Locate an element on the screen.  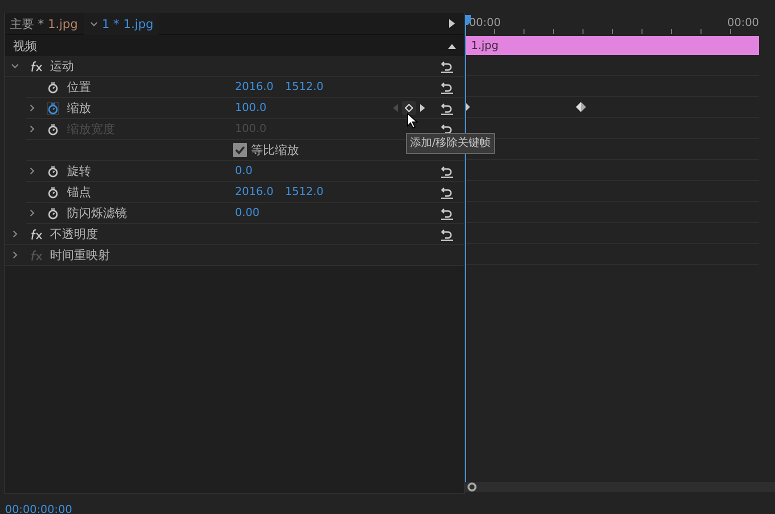
property-name: 锚点 is located at coordinates (79, 192).